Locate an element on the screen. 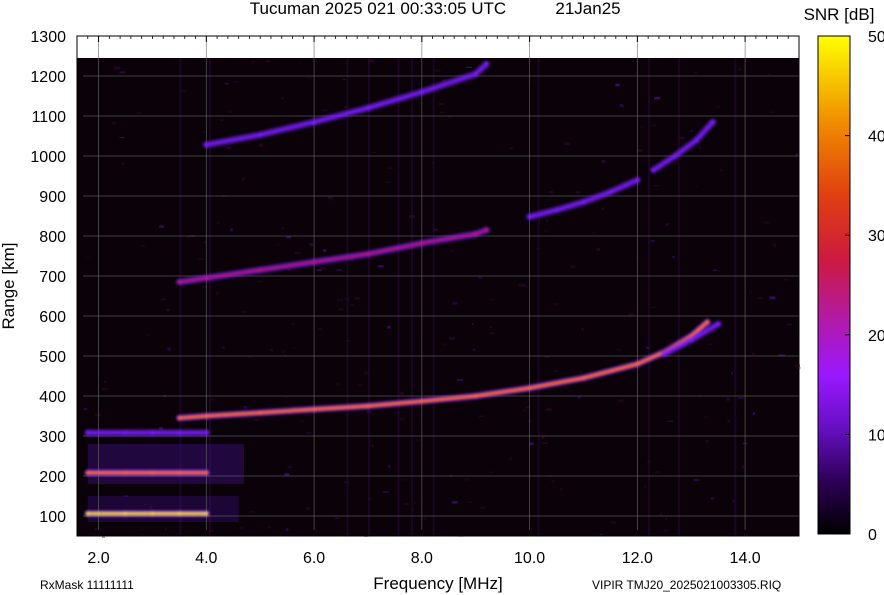 This screenshot has height=595, width=884. colorbar-tick-label: 0 is located at coordinates (872, 535).